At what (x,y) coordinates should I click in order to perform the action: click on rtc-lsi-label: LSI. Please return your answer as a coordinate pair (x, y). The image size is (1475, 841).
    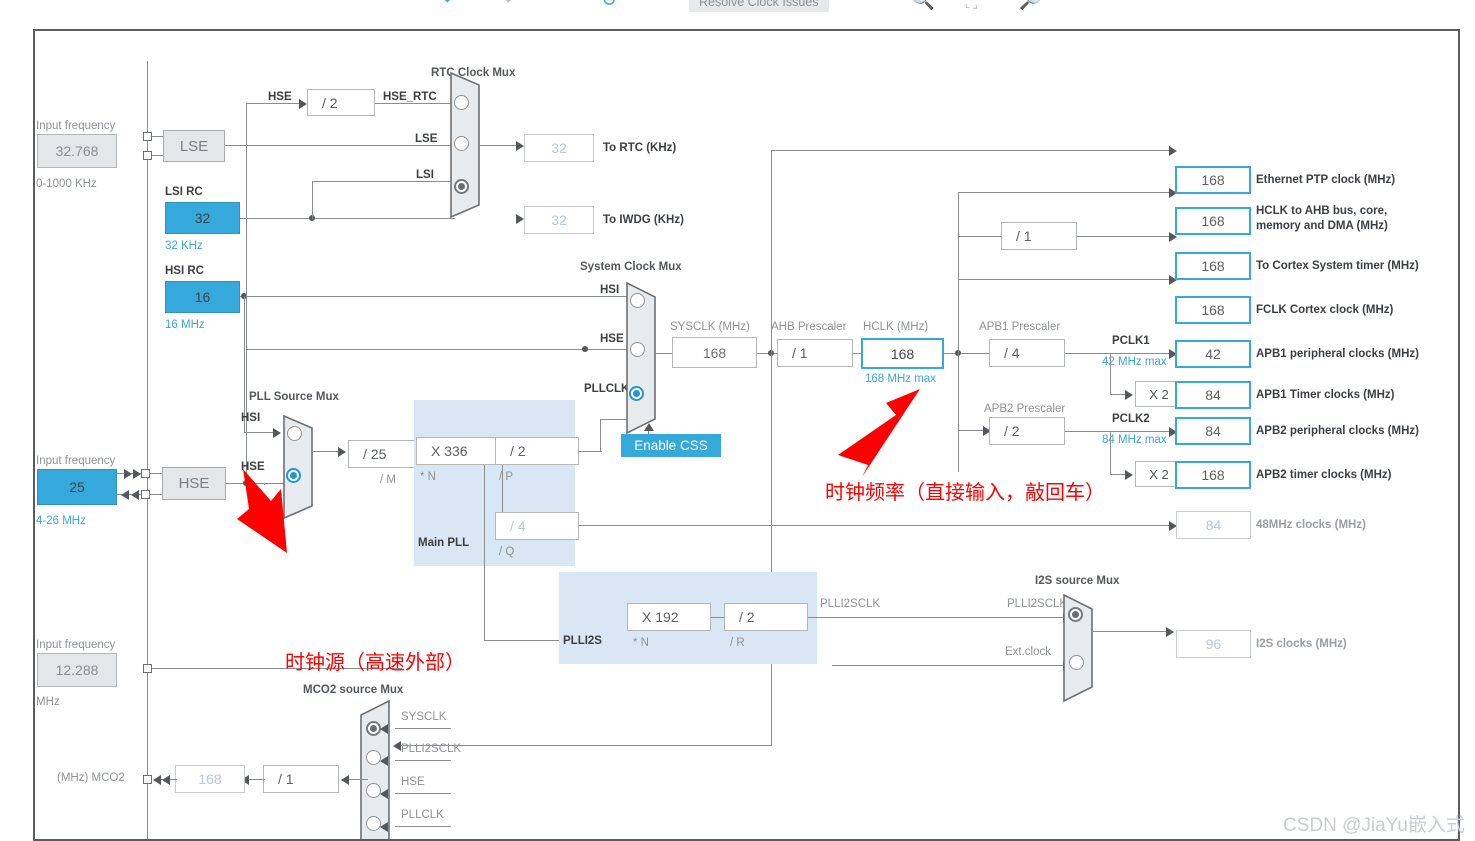
    Looking at the image, I should click on (425, 175).